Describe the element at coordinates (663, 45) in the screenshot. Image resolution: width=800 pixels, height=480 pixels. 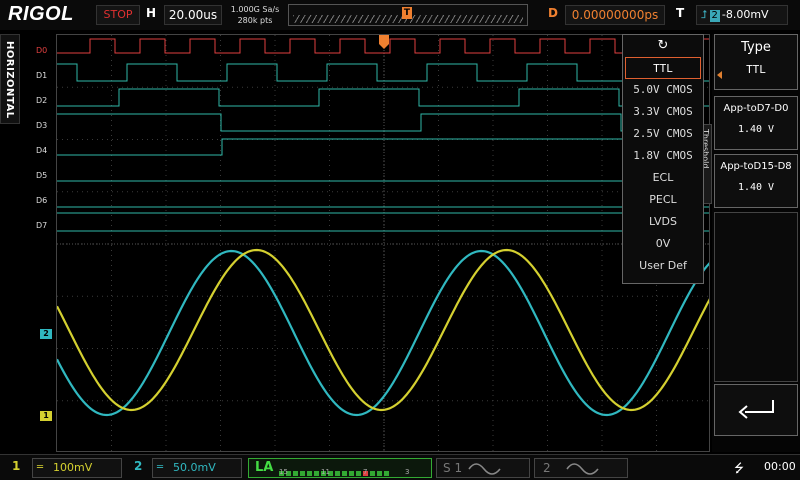
I see `multifunction-knob-icon: ↻` at that location.